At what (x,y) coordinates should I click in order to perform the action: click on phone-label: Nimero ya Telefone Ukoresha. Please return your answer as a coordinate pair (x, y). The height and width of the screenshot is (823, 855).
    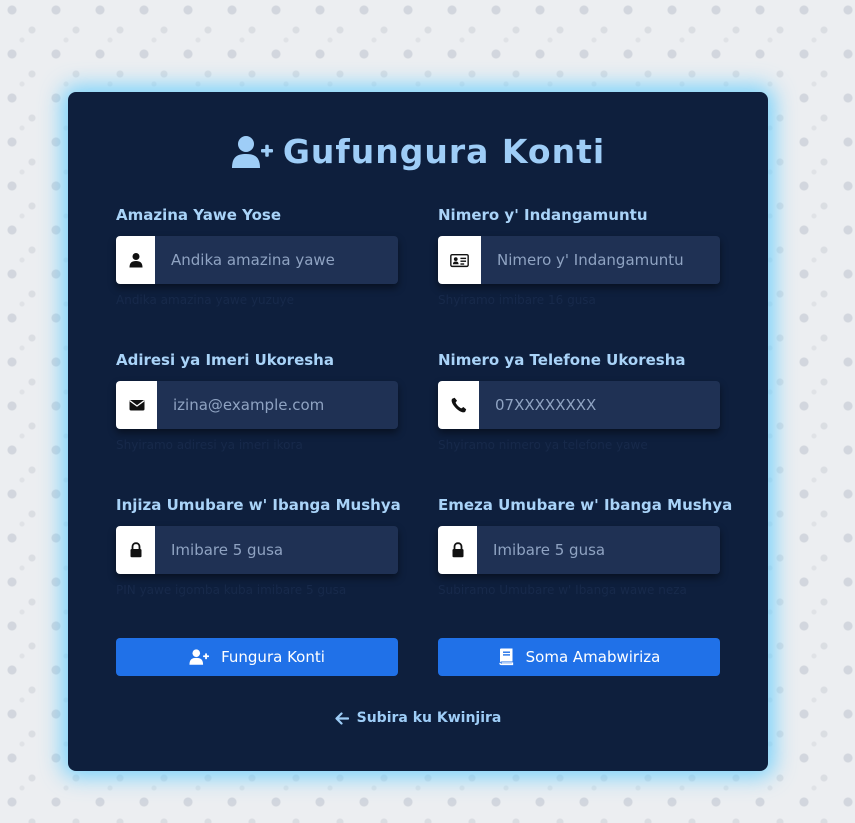
    Looking at the image, I should click on (562, 360).